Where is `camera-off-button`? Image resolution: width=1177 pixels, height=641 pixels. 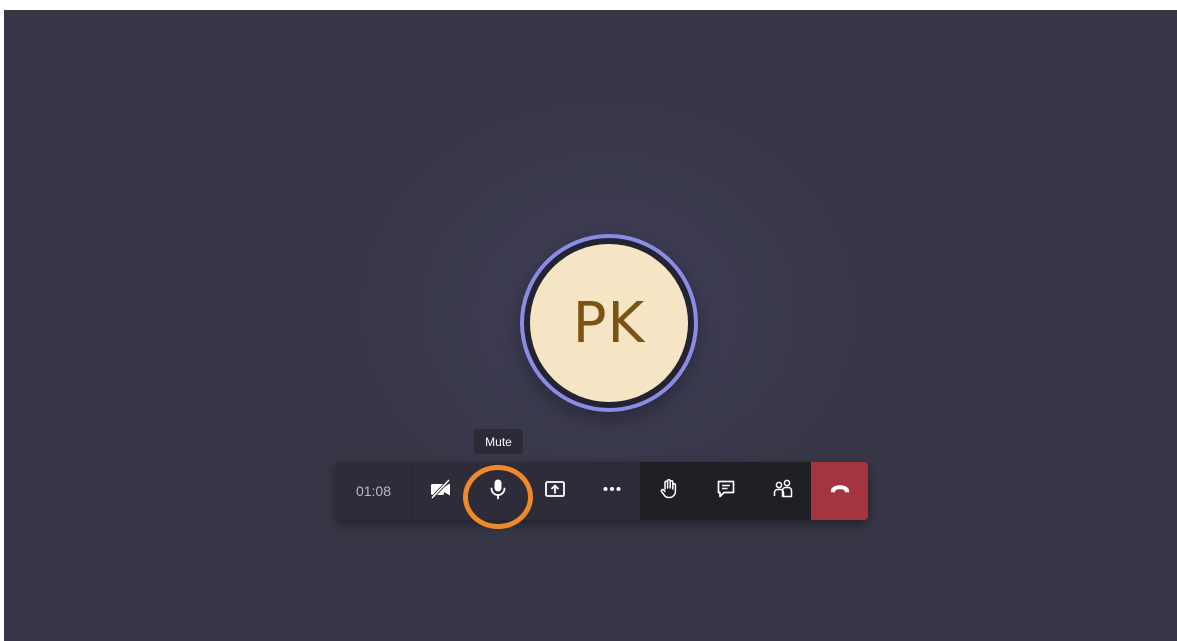
camera-off-button is located at coordinates (440, 491).